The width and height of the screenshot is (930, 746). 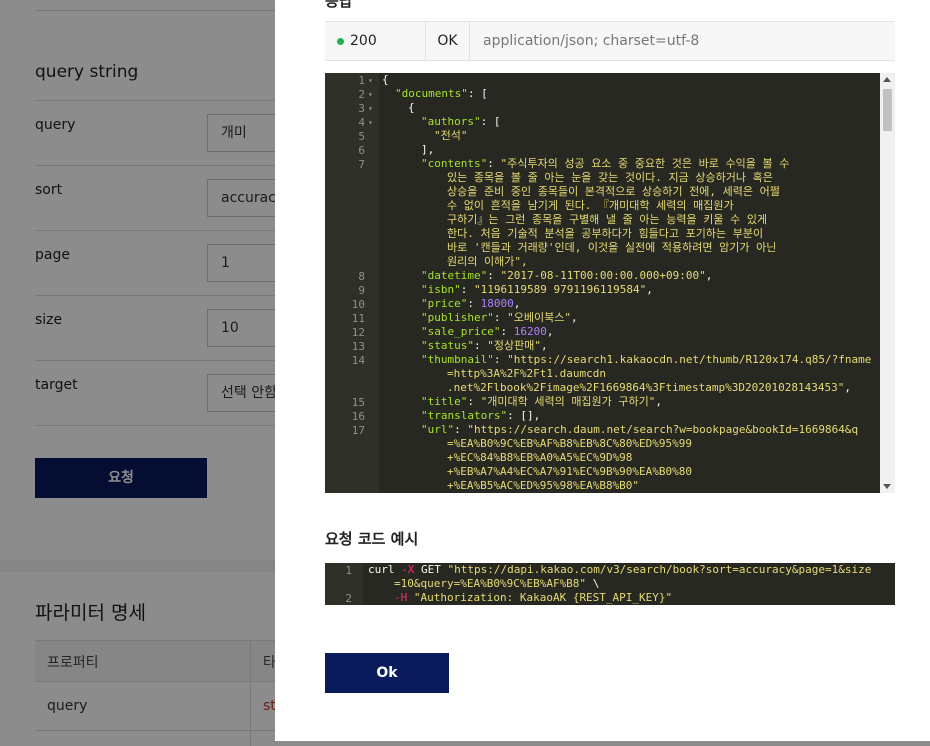 I want to click on code-line: "documents": [, so click(x=441, y=93).